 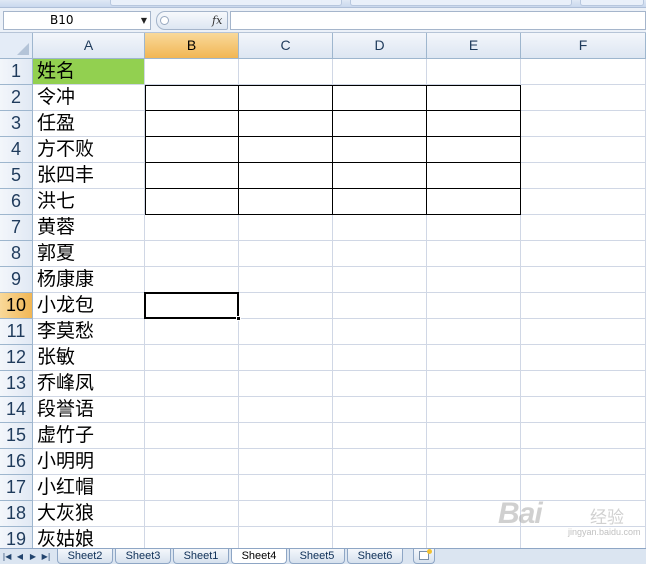 I want to click on cell-e5, so click(x=474, y=176).